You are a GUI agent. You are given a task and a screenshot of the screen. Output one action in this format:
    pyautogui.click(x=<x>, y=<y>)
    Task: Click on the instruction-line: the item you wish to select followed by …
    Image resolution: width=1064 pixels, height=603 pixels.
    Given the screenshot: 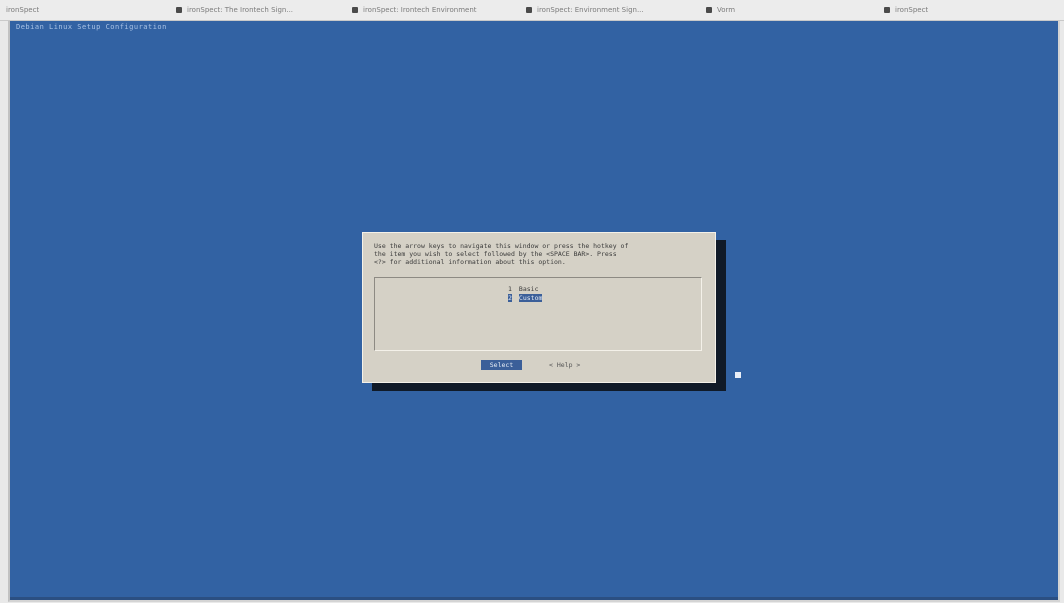 What is the action you would take?
    pyautogui.click(x=495, y=254)
    